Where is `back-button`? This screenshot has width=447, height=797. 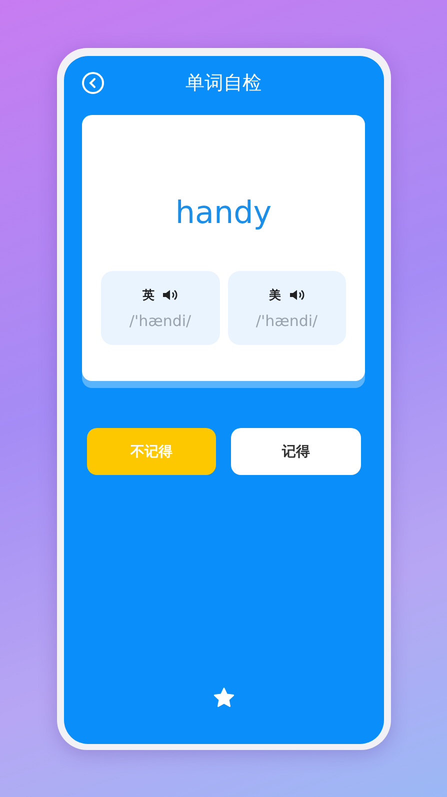
back-button is located at coordinates (92, 83).